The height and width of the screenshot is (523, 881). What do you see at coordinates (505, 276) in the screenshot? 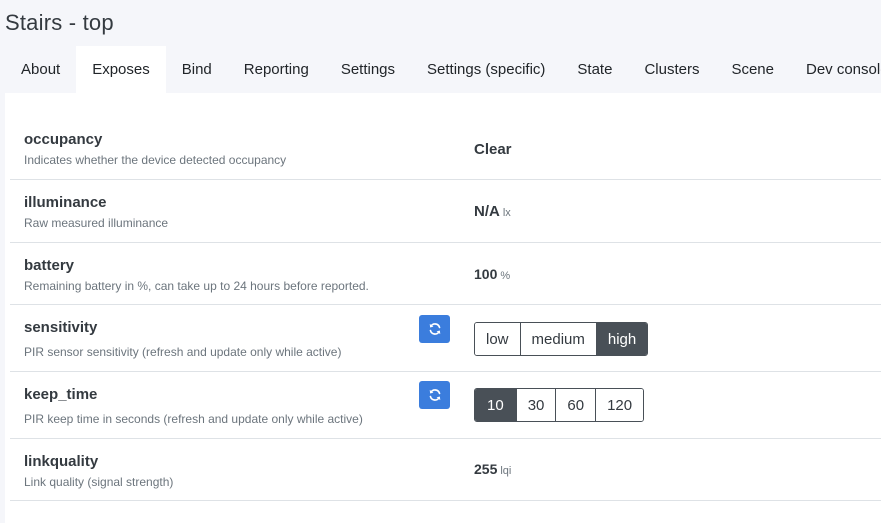
I see `battery-unit: %` at bounding box center [505, 276].